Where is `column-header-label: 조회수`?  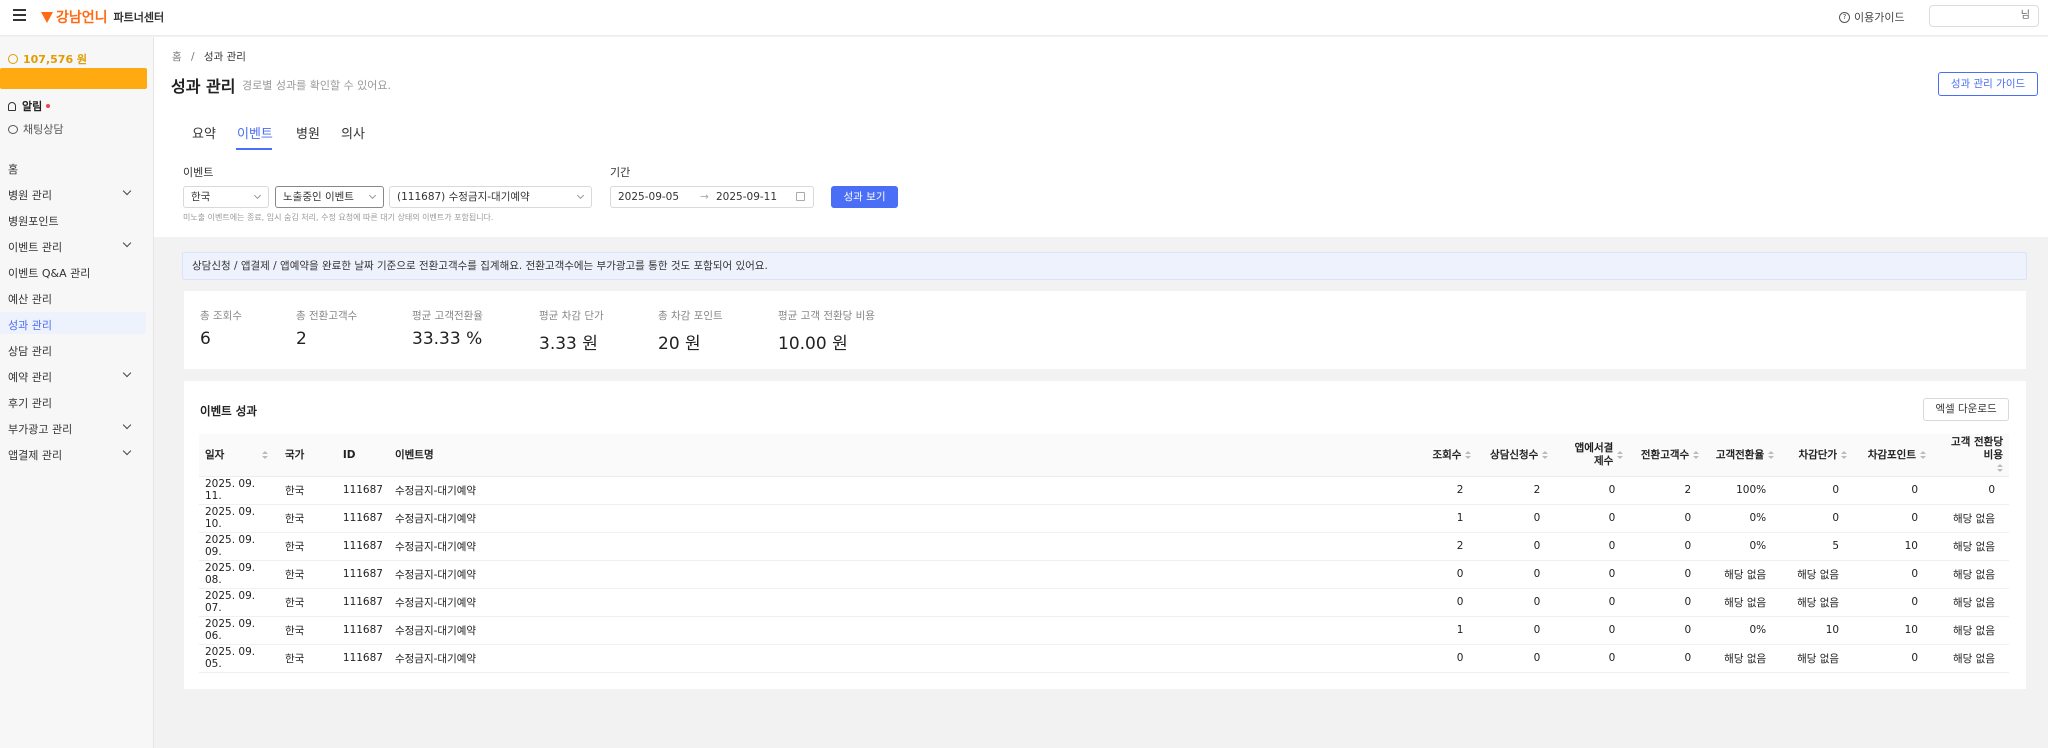 column-header-label: 조회수 is located at coordinates (1447, 455).